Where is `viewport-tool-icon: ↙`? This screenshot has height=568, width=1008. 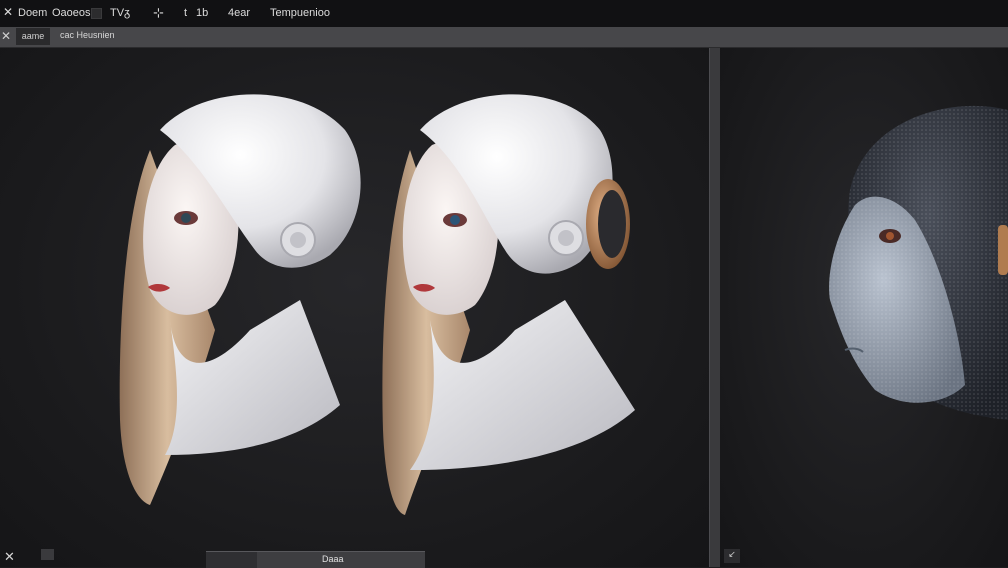
viewport-tool-icon: ↙ is located at coordinates (732, 556).